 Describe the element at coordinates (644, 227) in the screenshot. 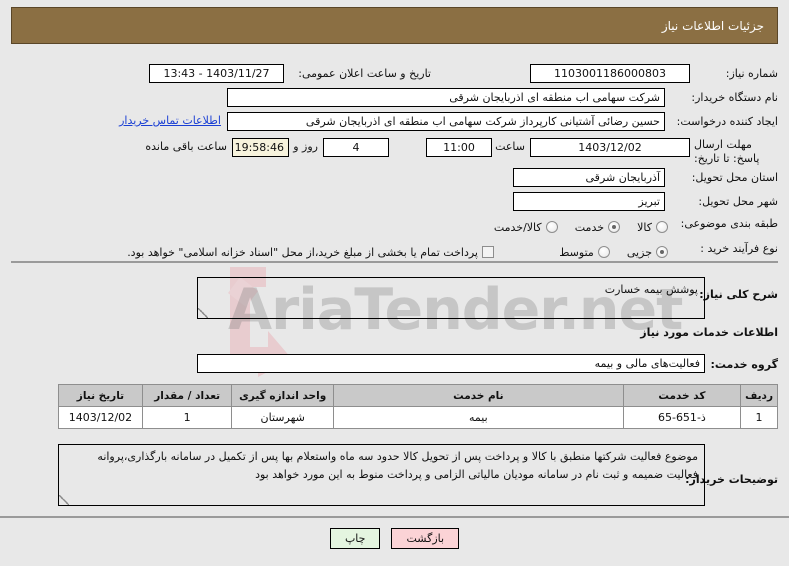

I see `radio-category-kala-label: کالا` at that location.